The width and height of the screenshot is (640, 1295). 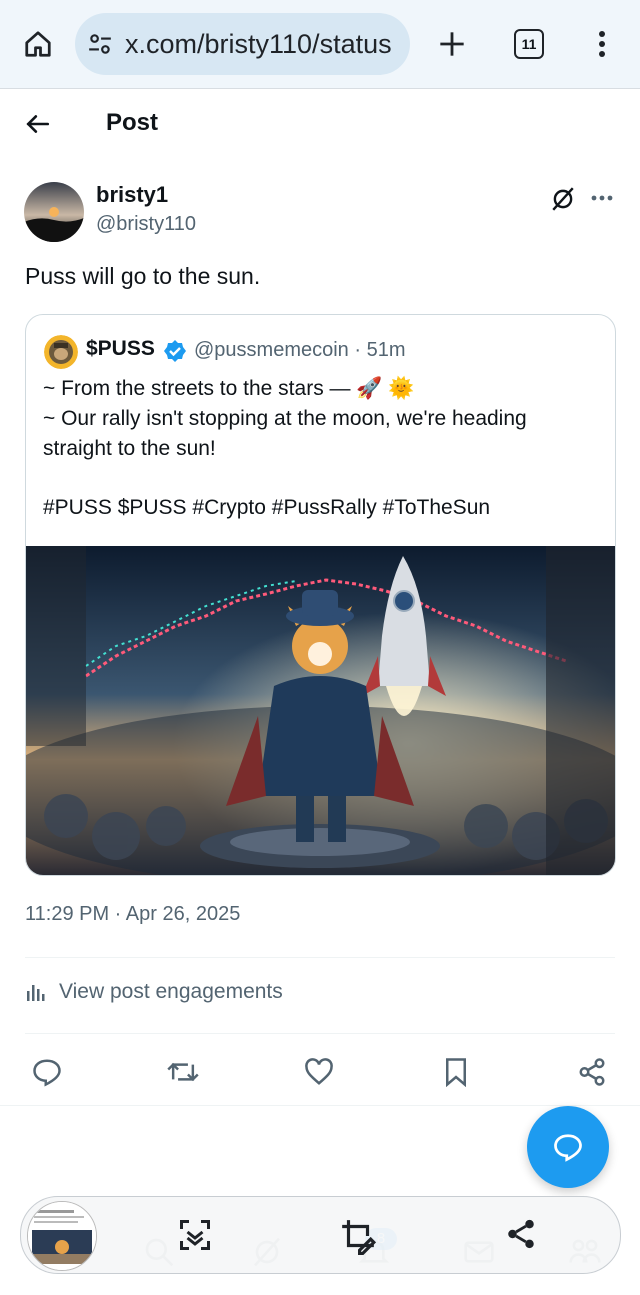 I want to click on url-text: x.com/bristy110/status, so click(x=258, y=44).